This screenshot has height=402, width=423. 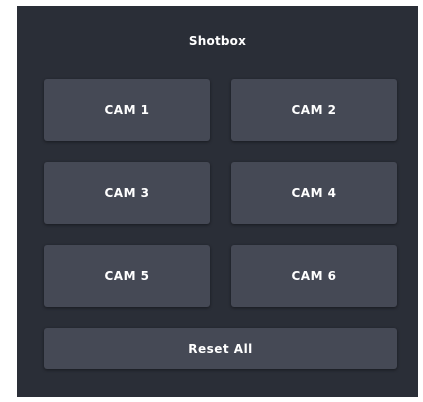 I want to click on cam-6-button: CAM 6, so click(x=314, y=276).